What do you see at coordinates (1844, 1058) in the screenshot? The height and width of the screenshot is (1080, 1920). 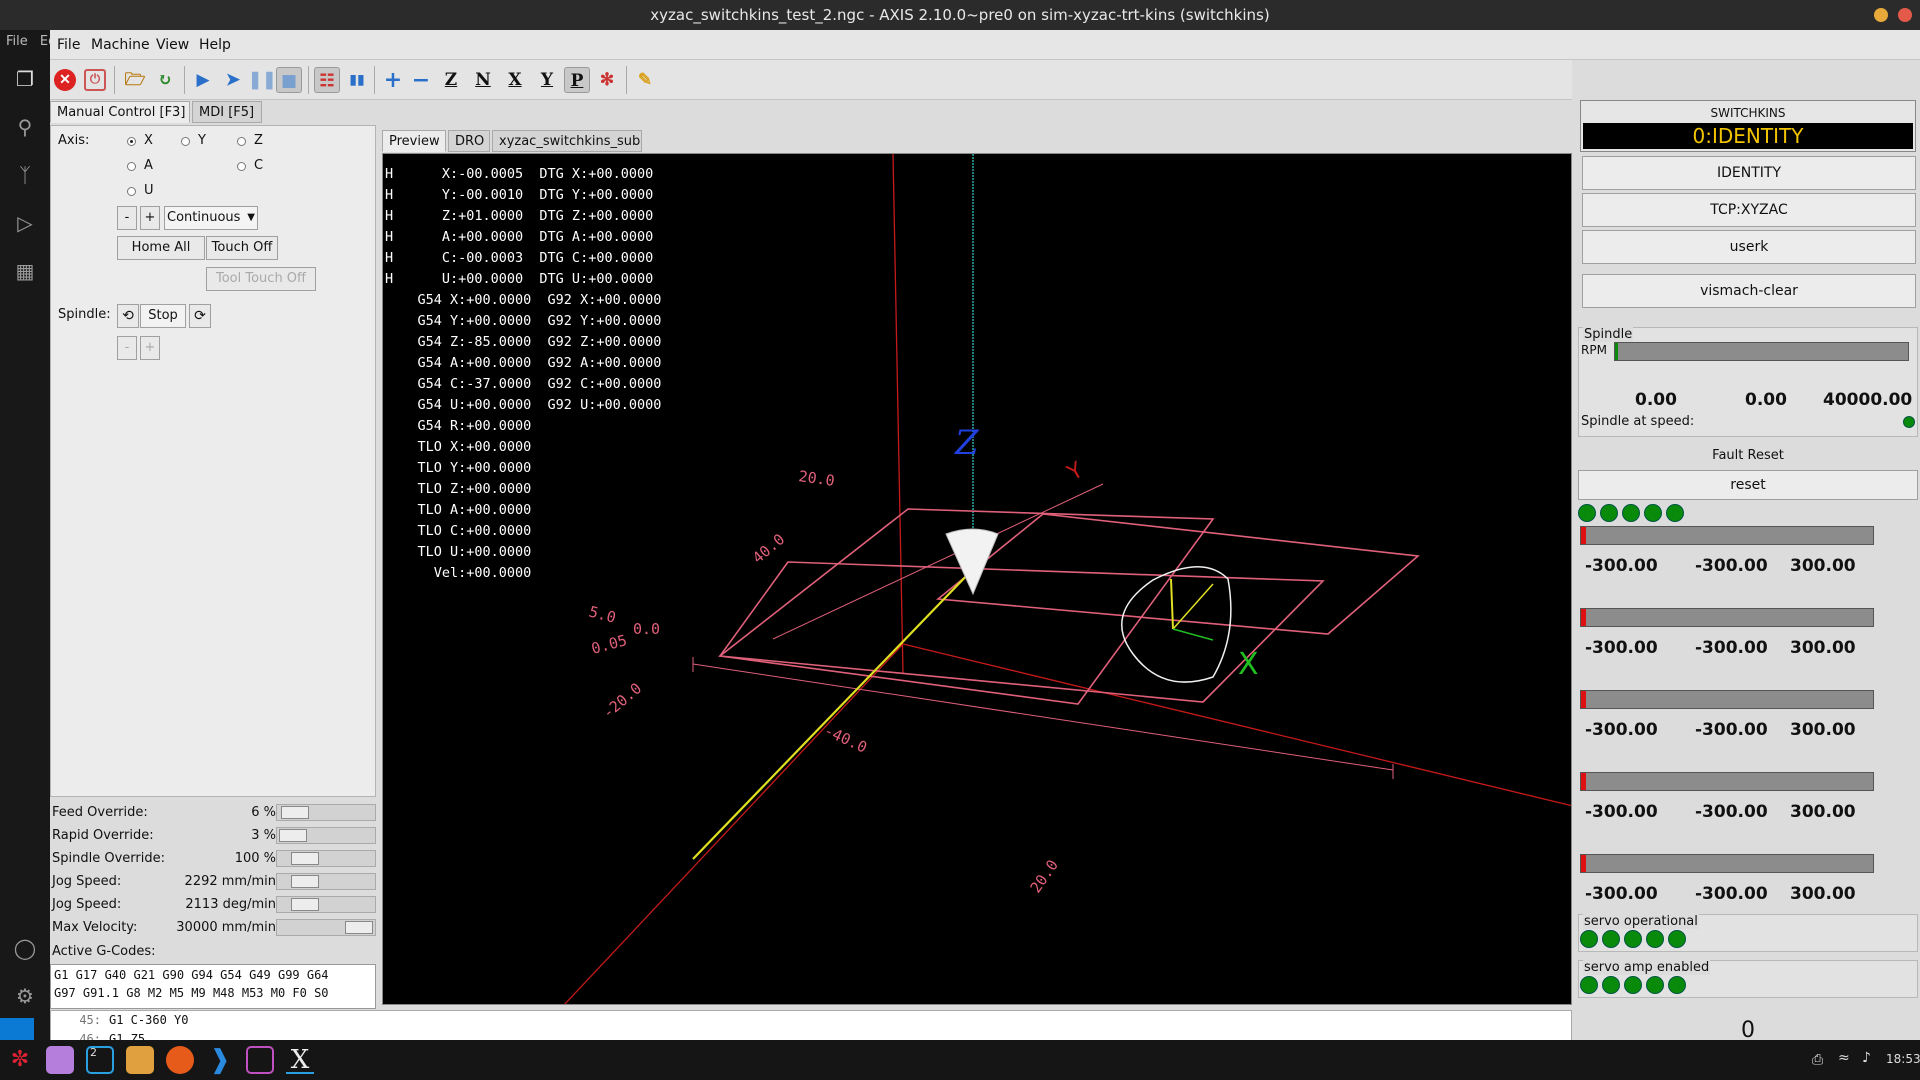 I see `wifi-icon: ≈` at bounding box center [1844, 1058].